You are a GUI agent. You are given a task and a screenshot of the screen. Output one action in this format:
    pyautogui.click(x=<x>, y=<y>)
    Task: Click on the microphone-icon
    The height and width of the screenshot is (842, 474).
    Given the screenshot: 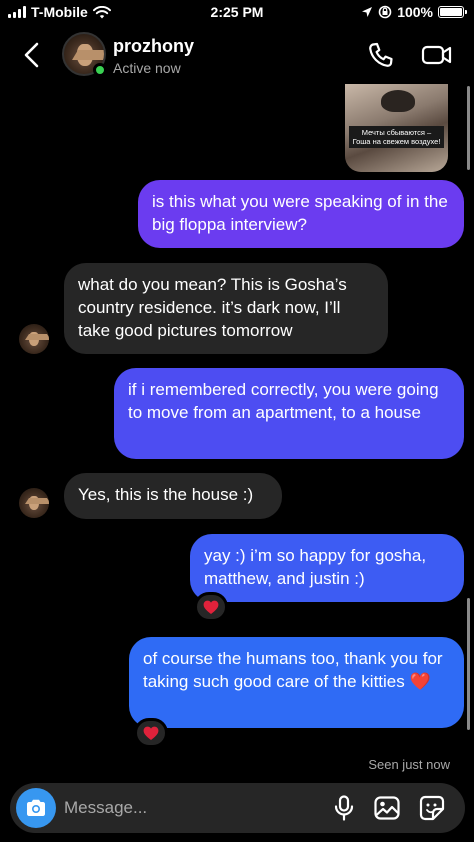 What is the action you would take?
    pyautogui.click(x=344, y=808)
    